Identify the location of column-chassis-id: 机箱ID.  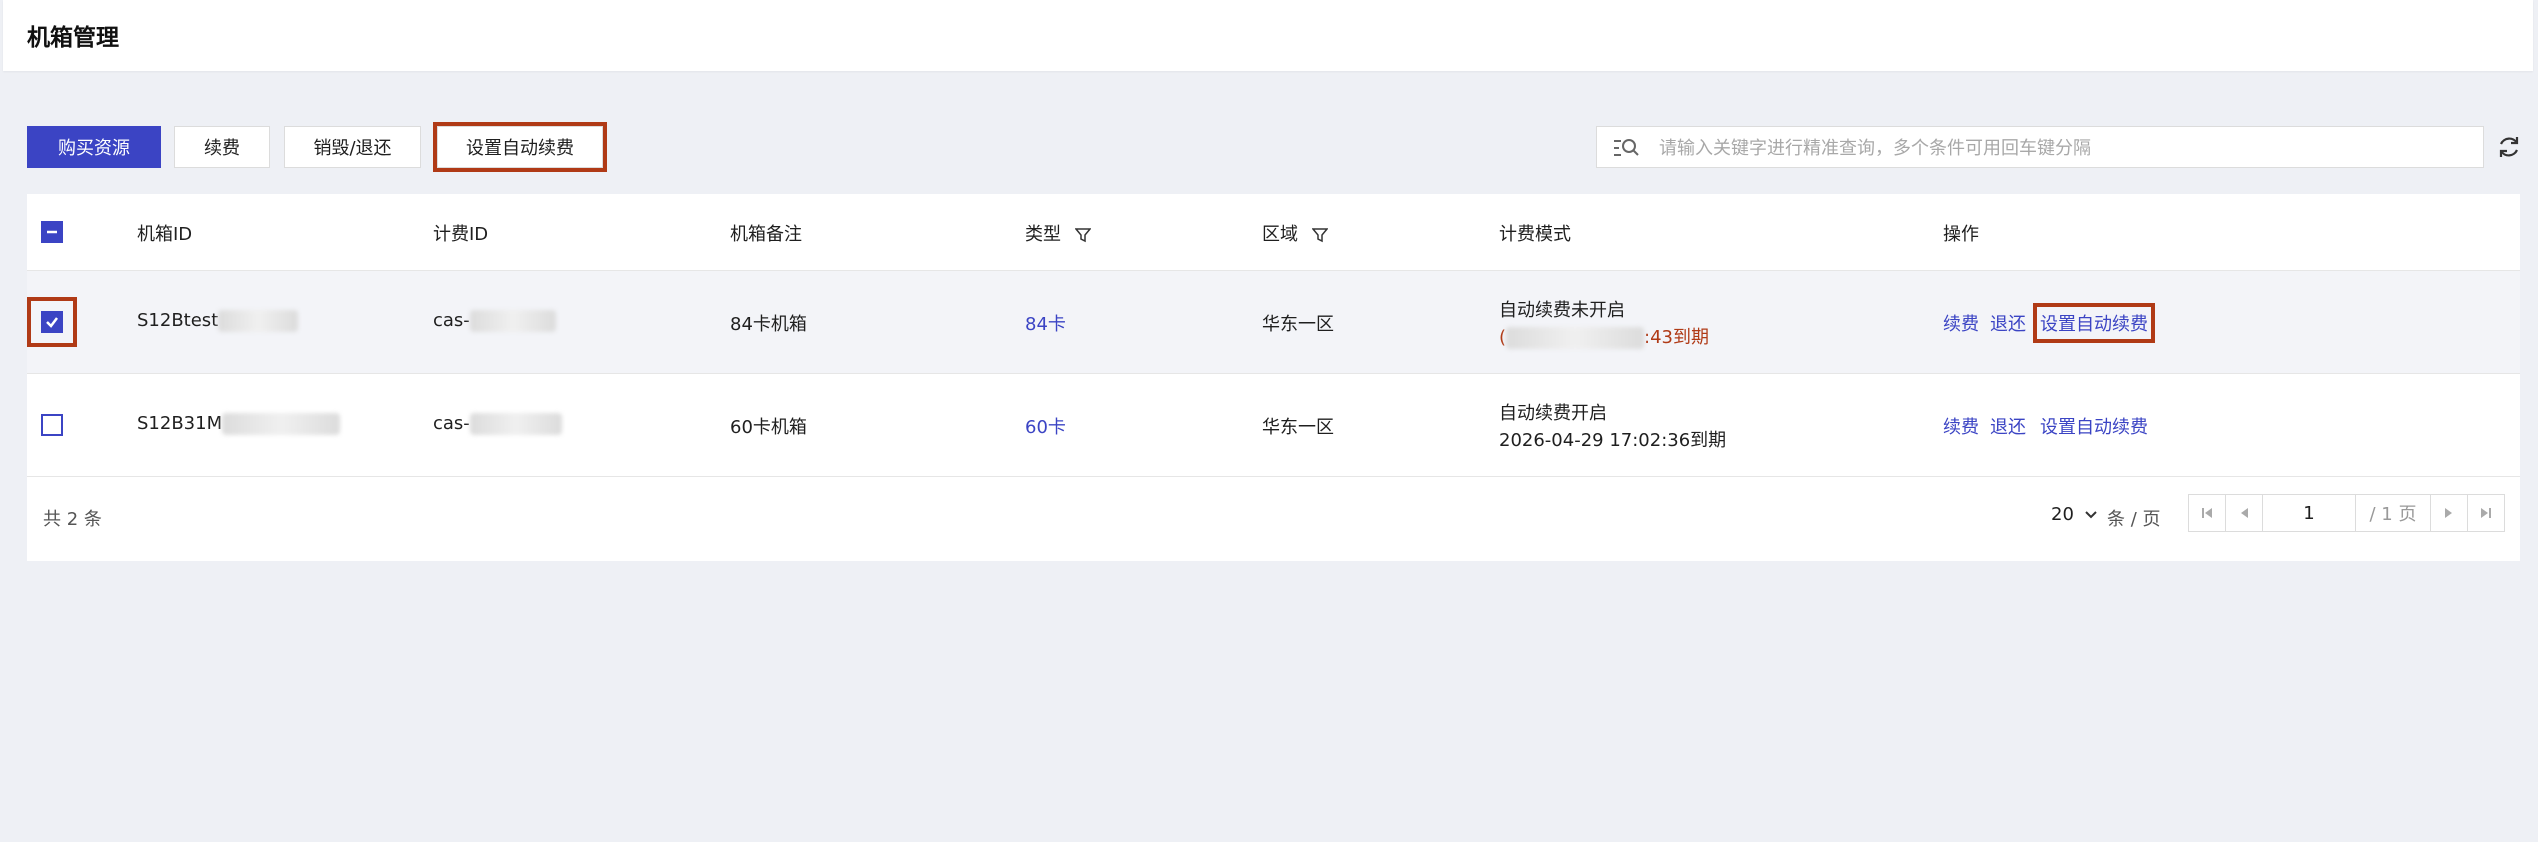
(165, 234).